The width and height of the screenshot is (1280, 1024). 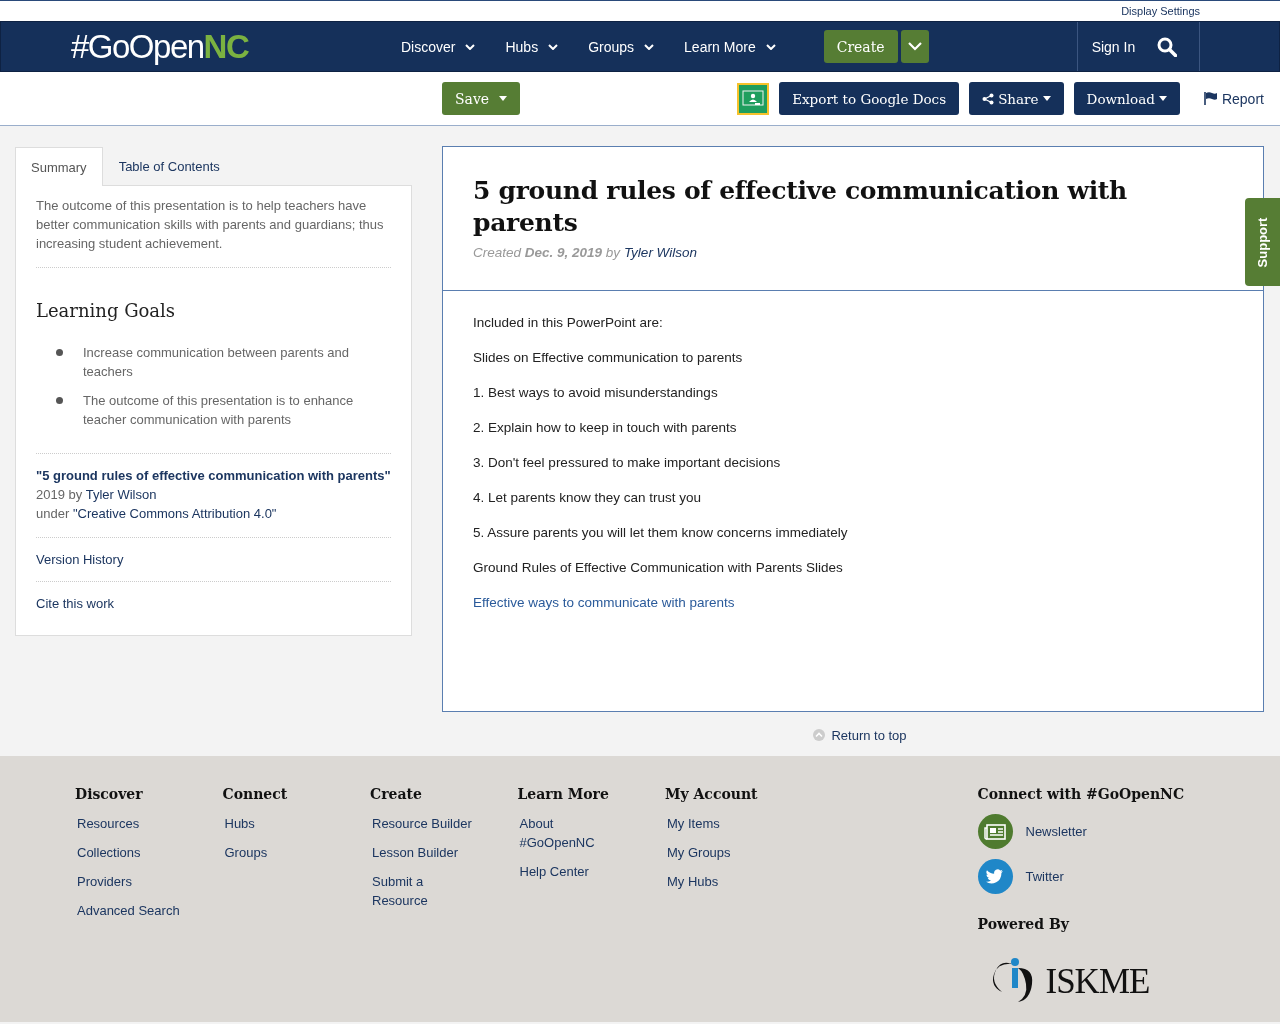 I want to click on save-button: Save, so click(x=481, y=98).